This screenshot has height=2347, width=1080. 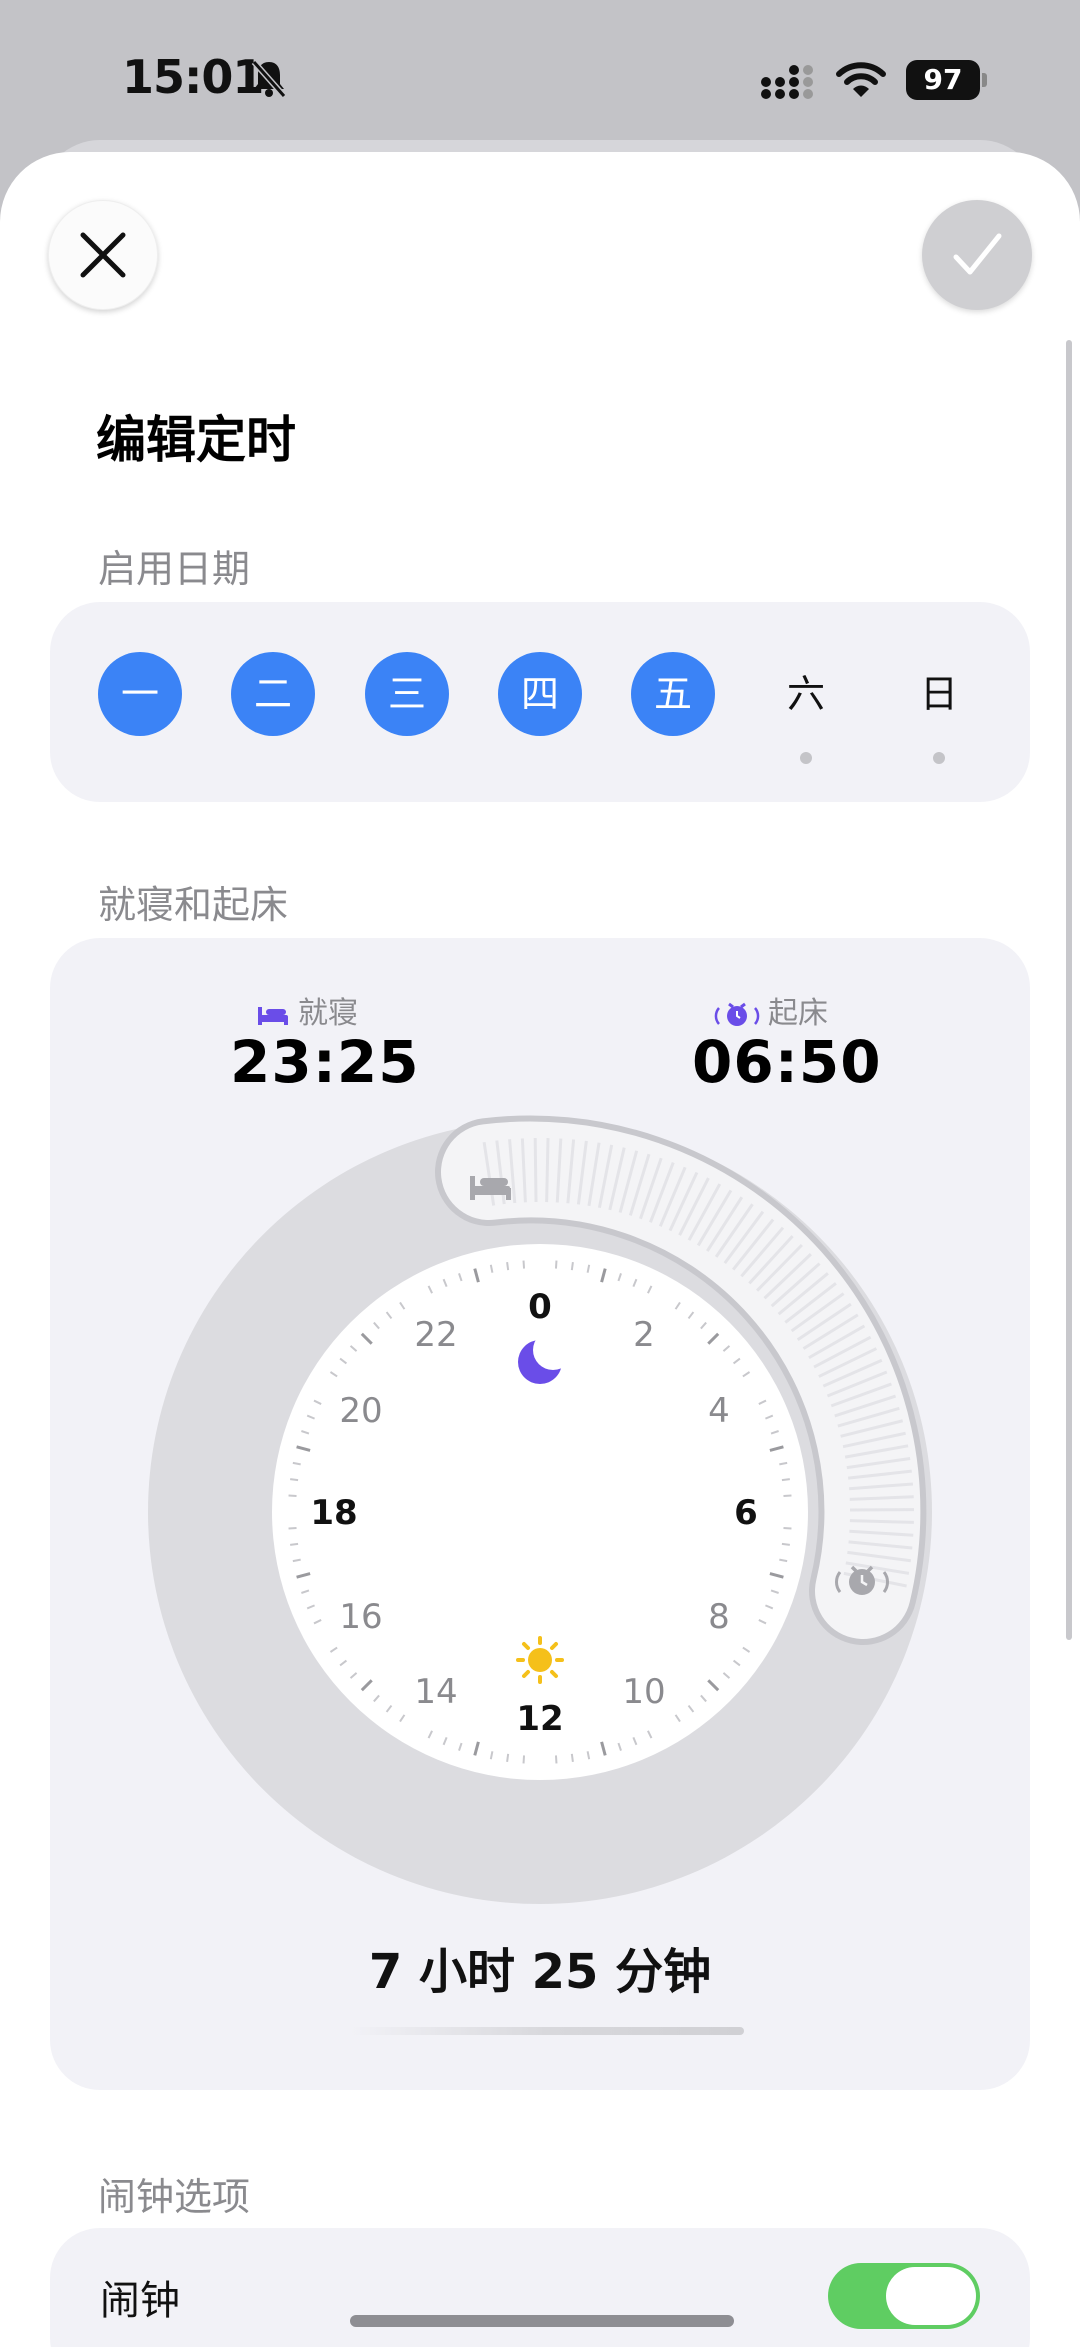 I want to click on sleep-section-label: 就寝和起床, so click(x=193, y=905).